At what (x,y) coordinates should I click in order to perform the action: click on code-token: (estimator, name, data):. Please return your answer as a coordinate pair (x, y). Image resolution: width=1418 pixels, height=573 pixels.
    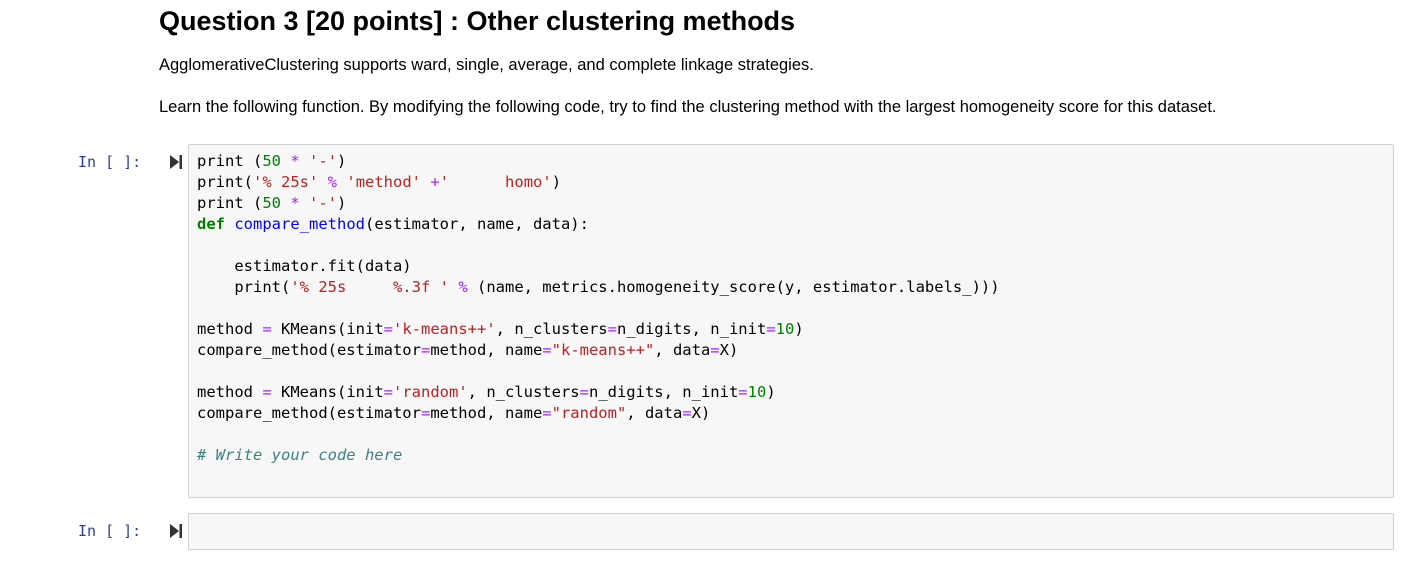
    Looking at the image, I should click on (477, 224).